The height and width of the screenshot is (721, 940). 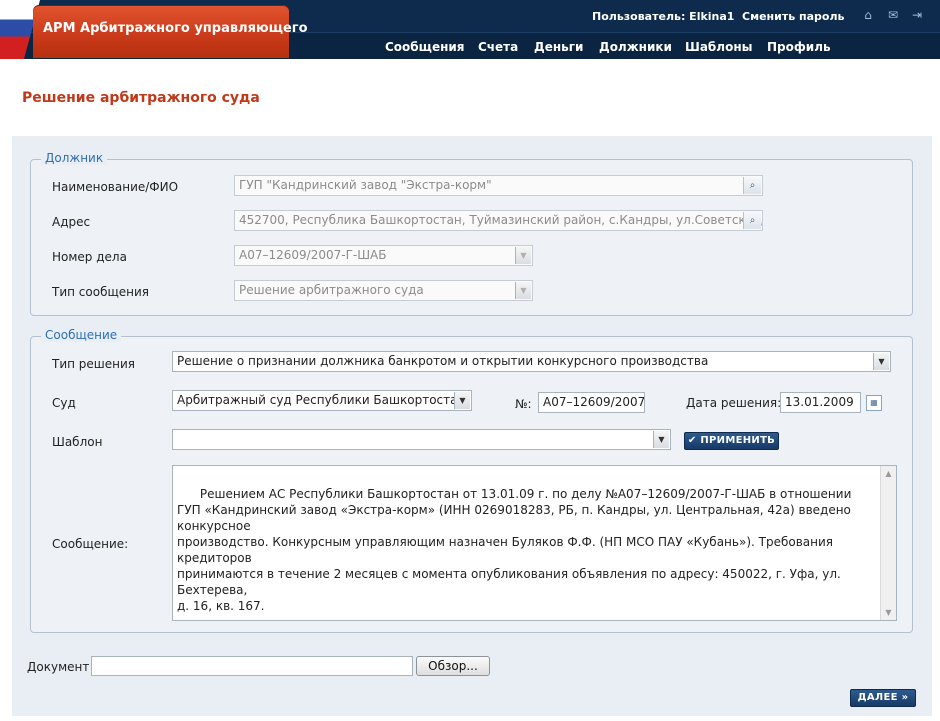 What do you see at coordinates (877, 697) in the screenshot?
I see `next-button-label: ДАЛЕЕ` at bounding box center [877, 697].